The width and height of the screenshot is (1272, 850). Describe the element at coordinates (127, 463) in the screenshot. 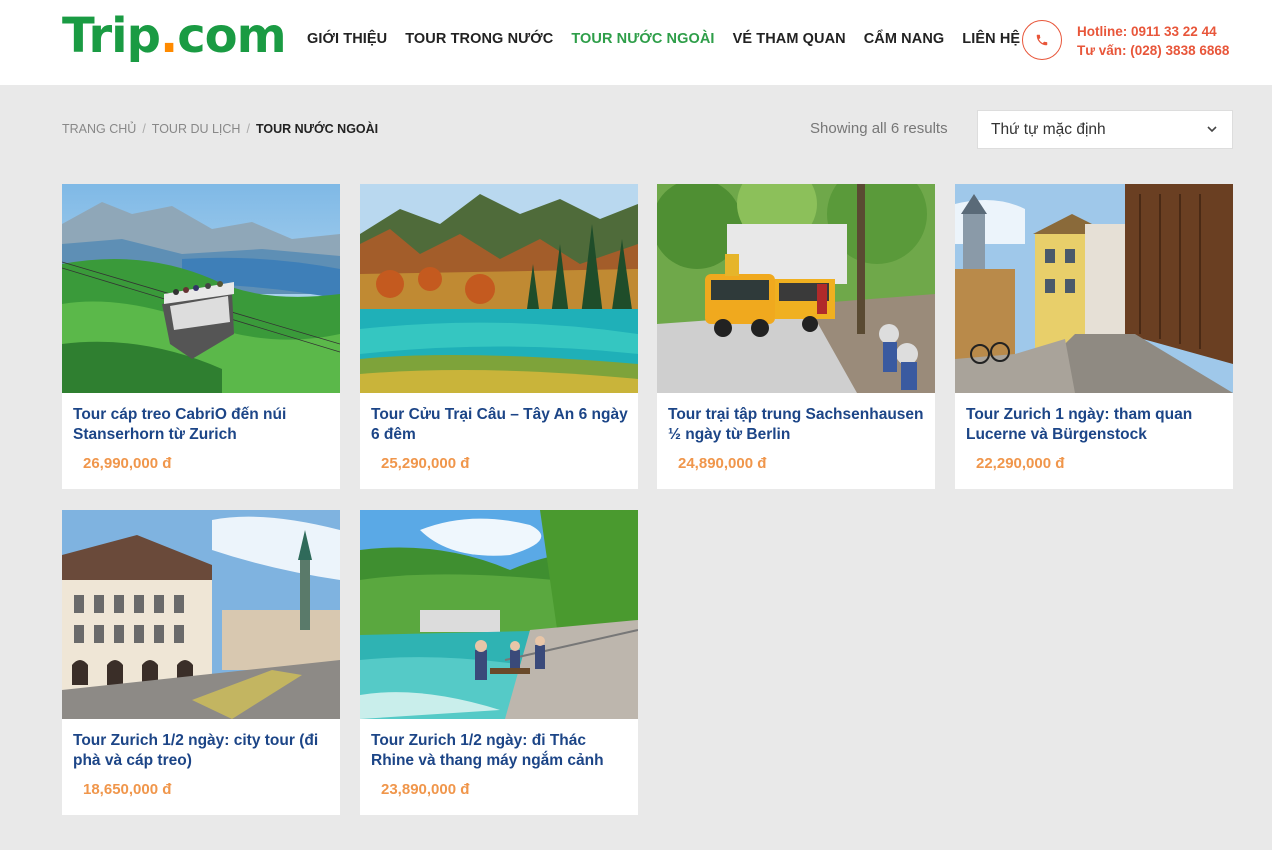

I see `product-price: 26,990,000 đ` at that location.